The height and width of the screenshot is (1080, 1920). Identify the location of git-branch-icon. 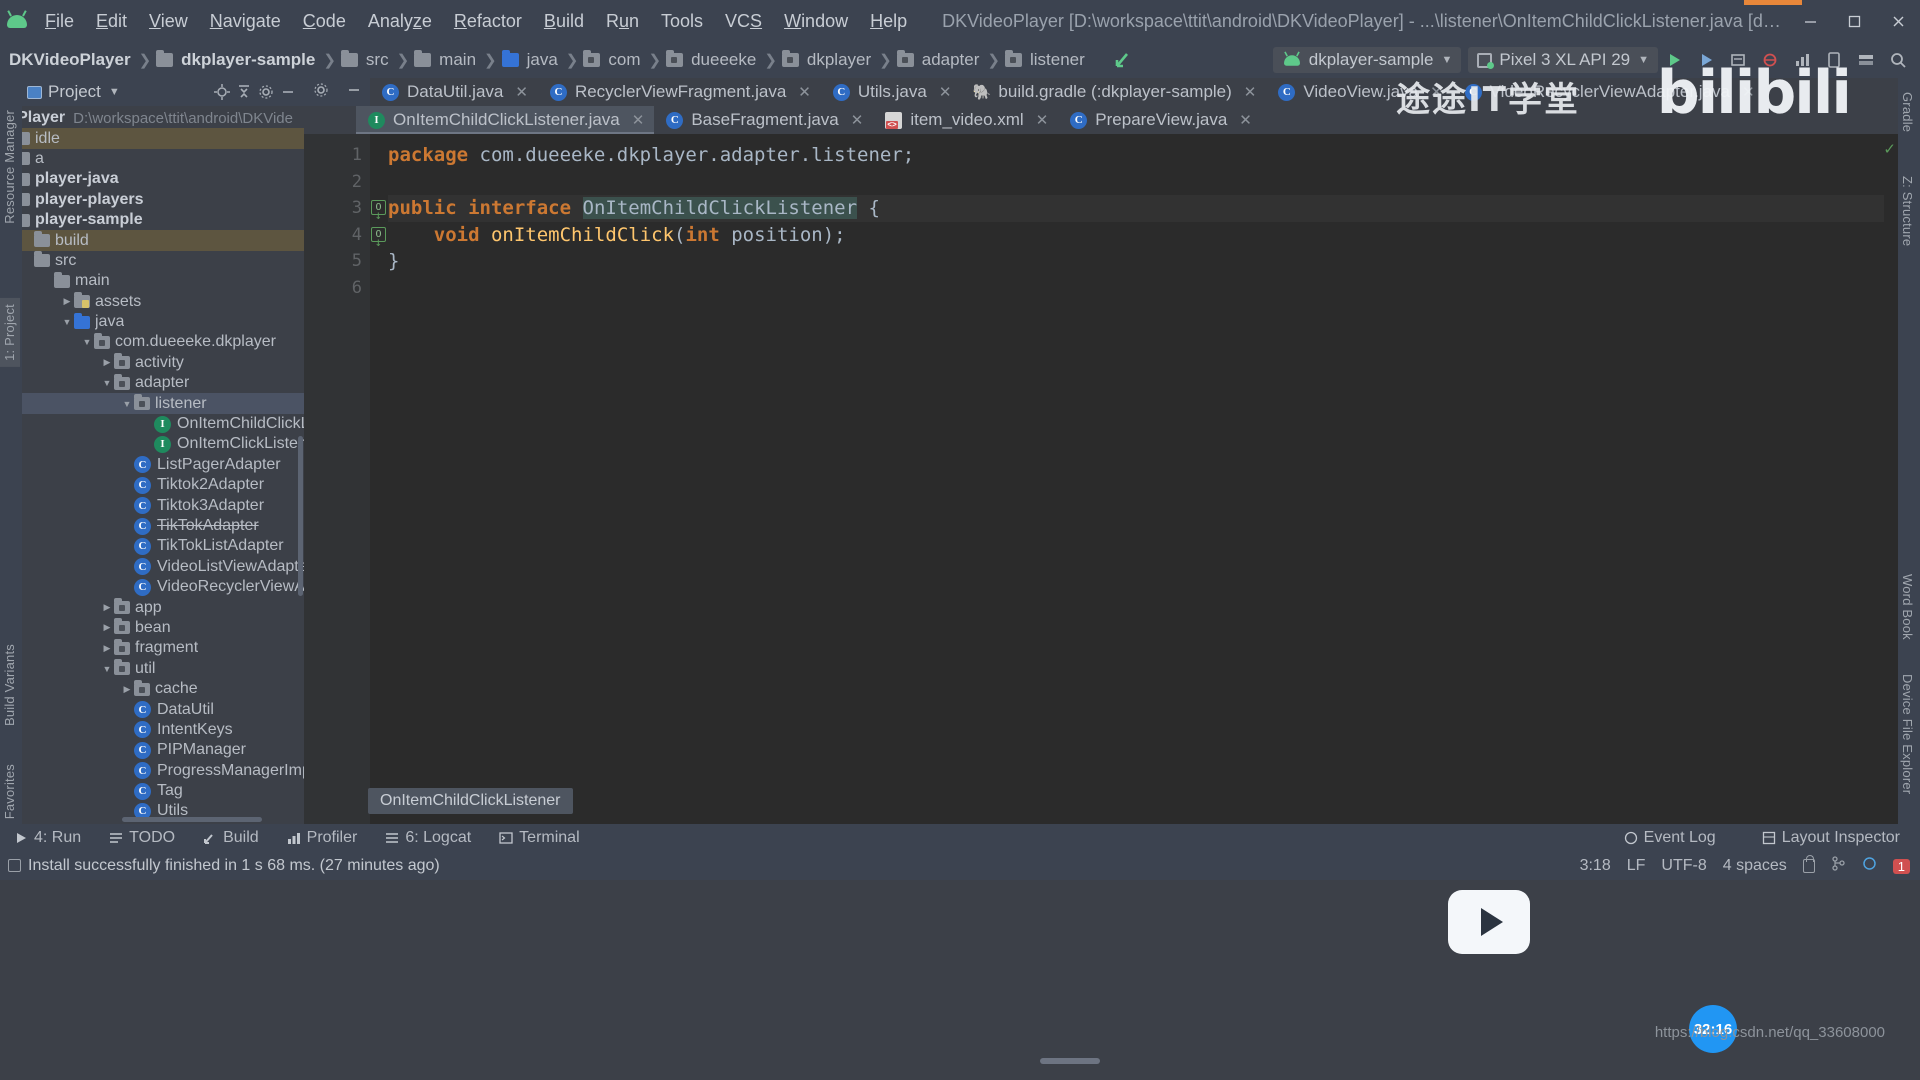
(1838, 866).